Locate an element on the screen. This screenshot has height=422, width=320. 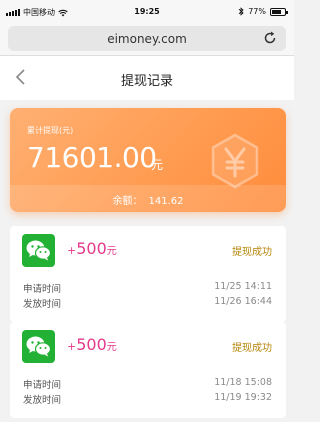
bluetooth-icon is located at coordinates (241, 11).